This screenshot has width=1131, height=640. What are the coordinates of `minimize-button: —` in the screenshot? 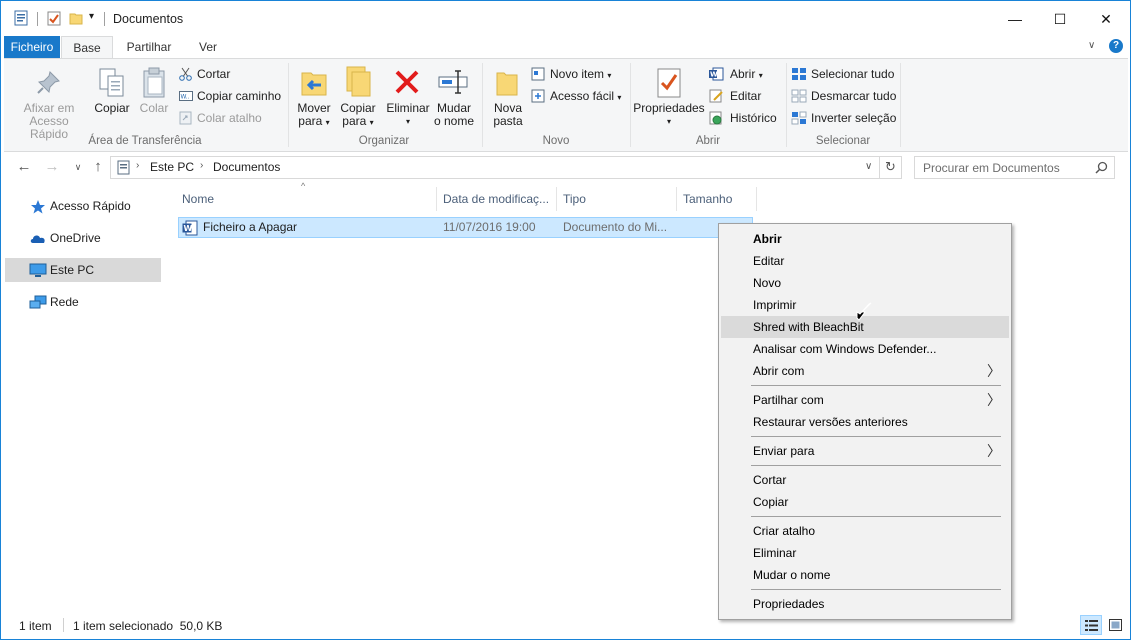 It's located at (1015, 19).